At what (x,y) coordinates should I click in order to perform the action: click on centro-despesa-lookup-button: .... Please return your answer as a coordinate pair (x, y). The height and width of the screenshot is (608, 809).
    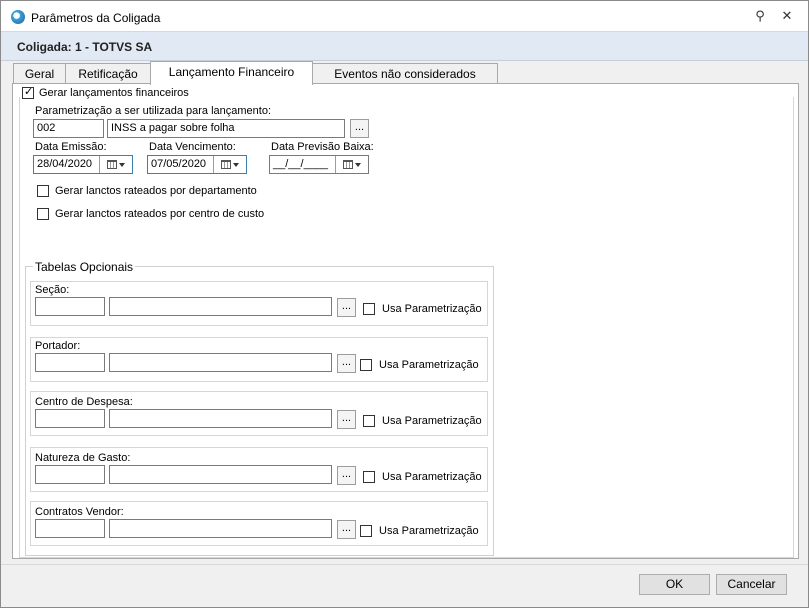
    Looking at the image, I should click on (346, 419).